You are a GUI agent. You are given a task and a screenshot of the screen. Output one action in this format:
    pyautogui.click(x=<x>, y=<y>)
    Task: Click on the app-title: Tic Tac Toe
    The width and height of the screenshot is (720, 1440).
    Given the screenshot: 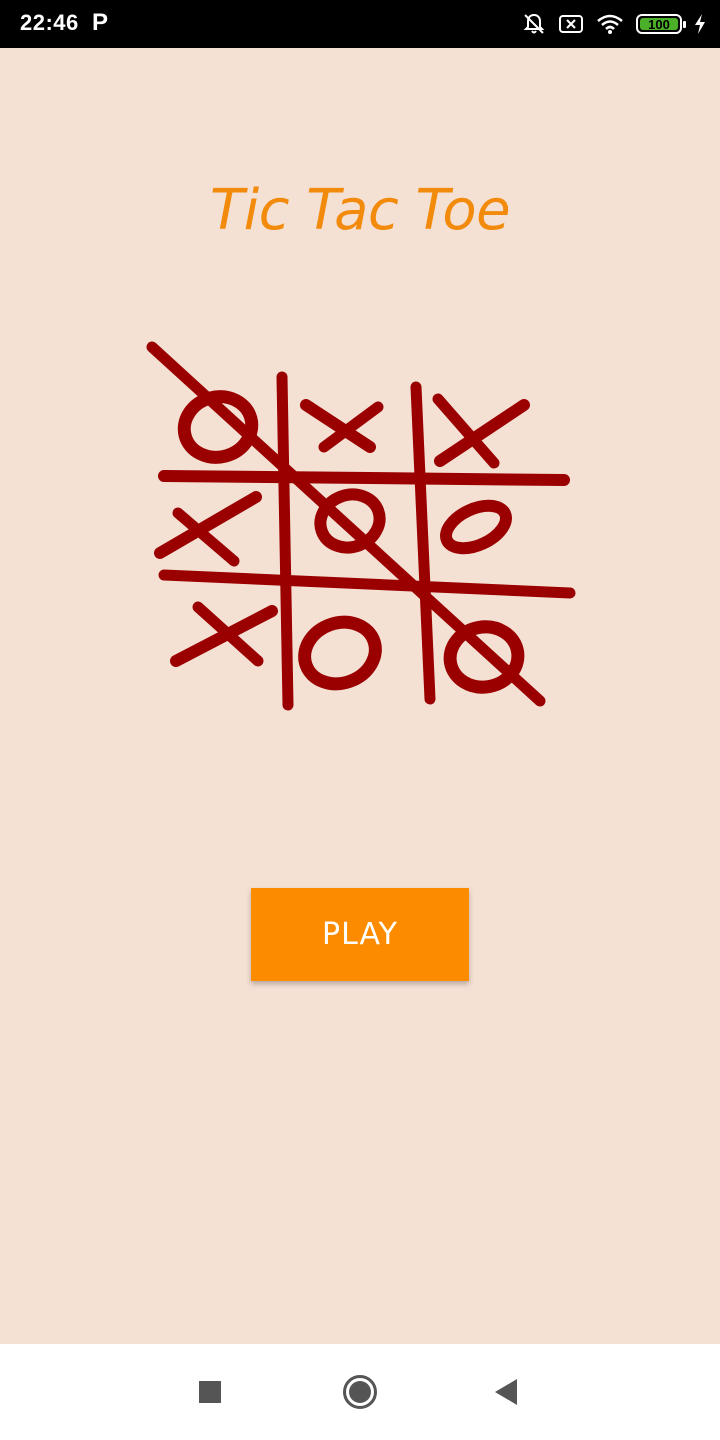 What is the action you would take?
    pyautogui.click(x=360, y=210)
    